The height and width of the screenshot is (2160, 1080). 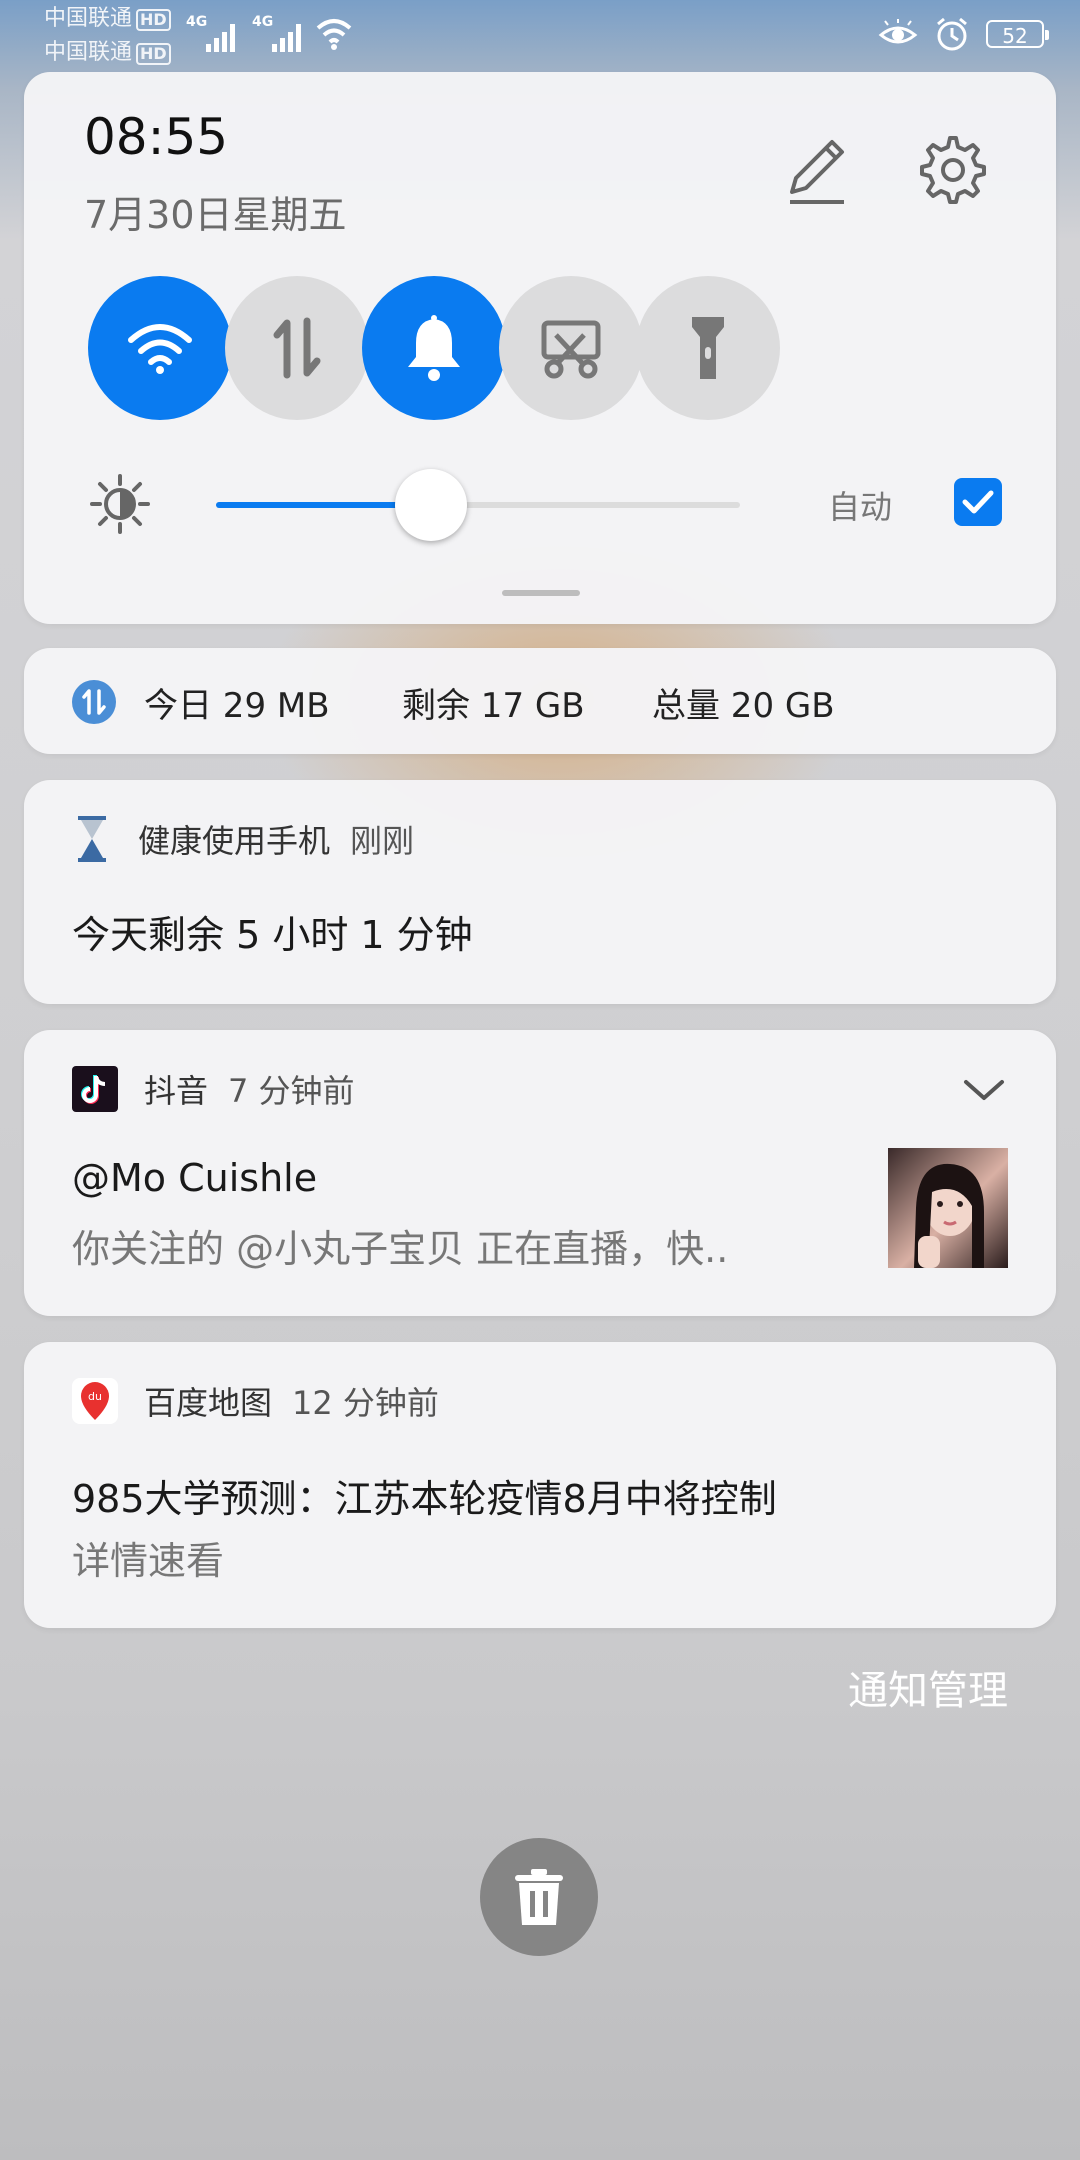 I want to click on notification-header: 健康使用手机 刚刚, so click(x=243, y=839).